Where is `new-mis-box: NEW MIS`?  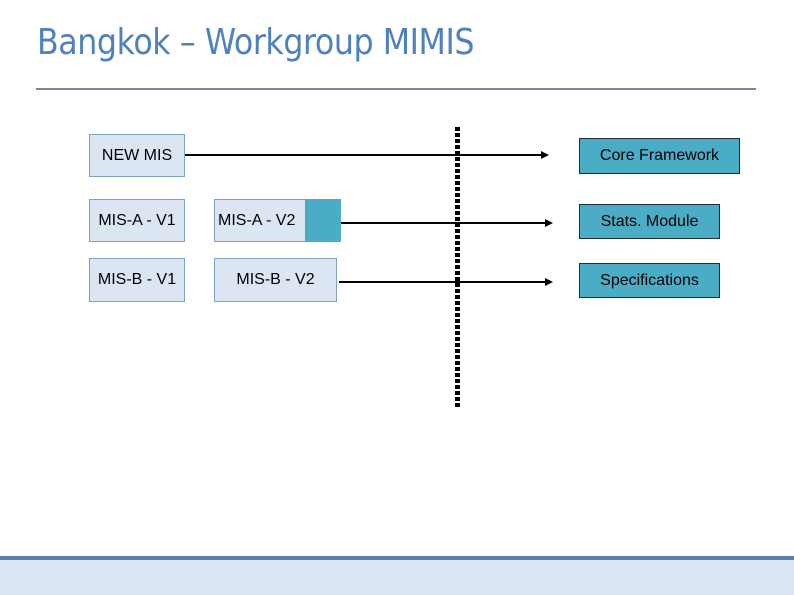 new-mis-box: NEW MIS is located at coordinates (137, 155).